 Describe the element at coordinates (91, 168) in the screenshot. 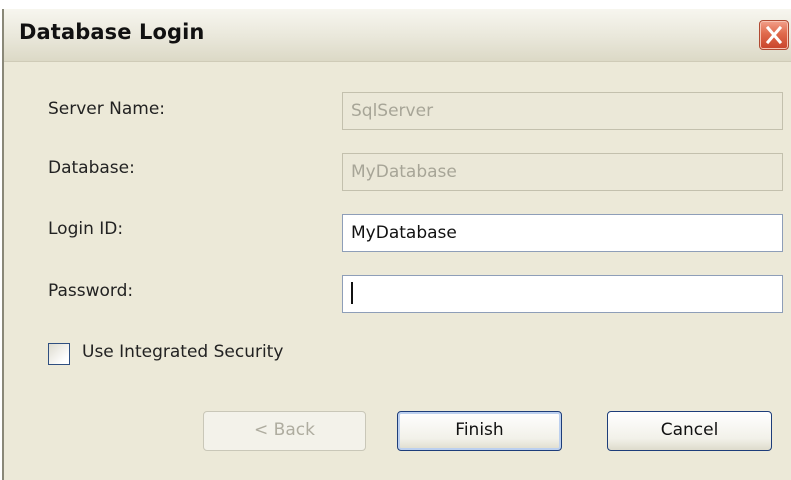

I see `database-label: Database:` at that location.